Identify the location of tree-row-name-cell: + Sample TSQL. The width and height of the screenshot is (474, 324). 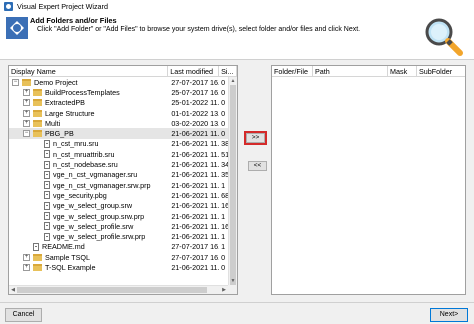
(88, 257).